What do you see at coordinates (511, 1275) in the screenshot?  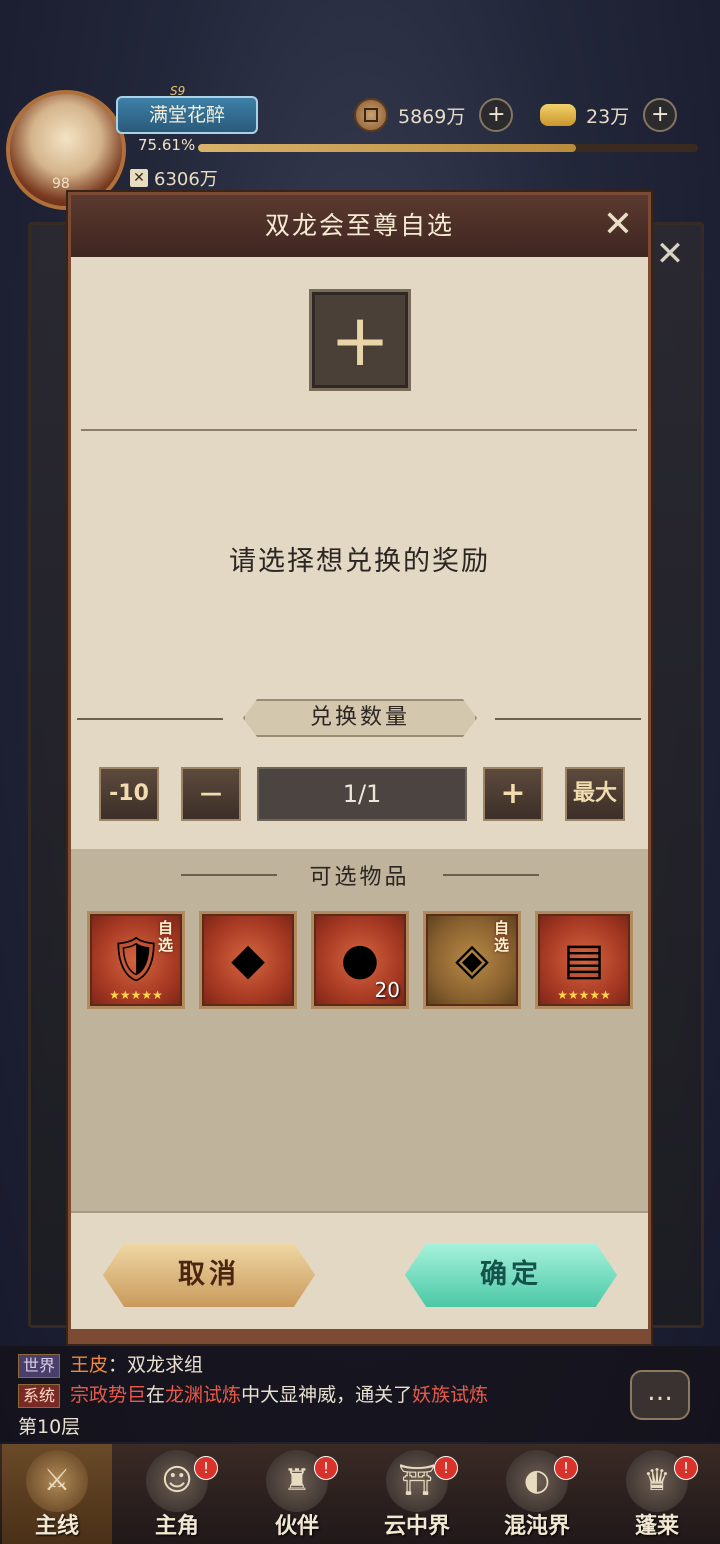 I see `confirm-button: 确定` at bounding box center [511, 1275].